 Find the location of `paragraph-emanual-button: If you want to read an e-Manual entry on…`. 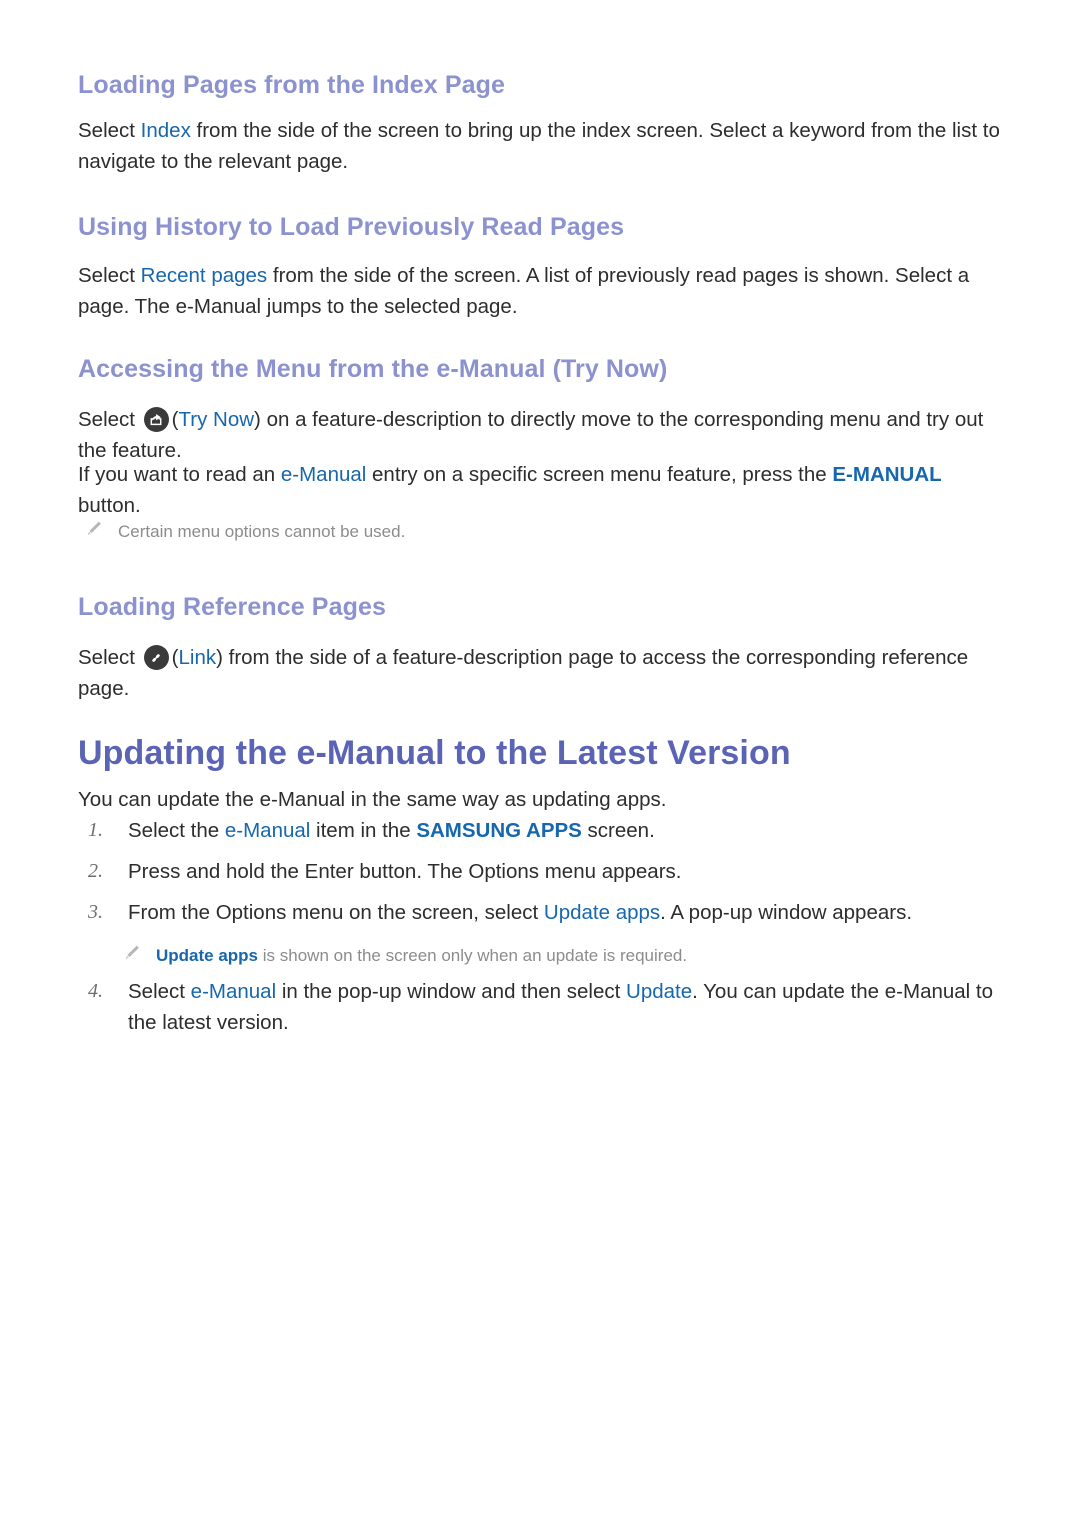

paragraph-emanual-button: If you want to read an e-Manual entry on… is located at coordinates (543, 490).